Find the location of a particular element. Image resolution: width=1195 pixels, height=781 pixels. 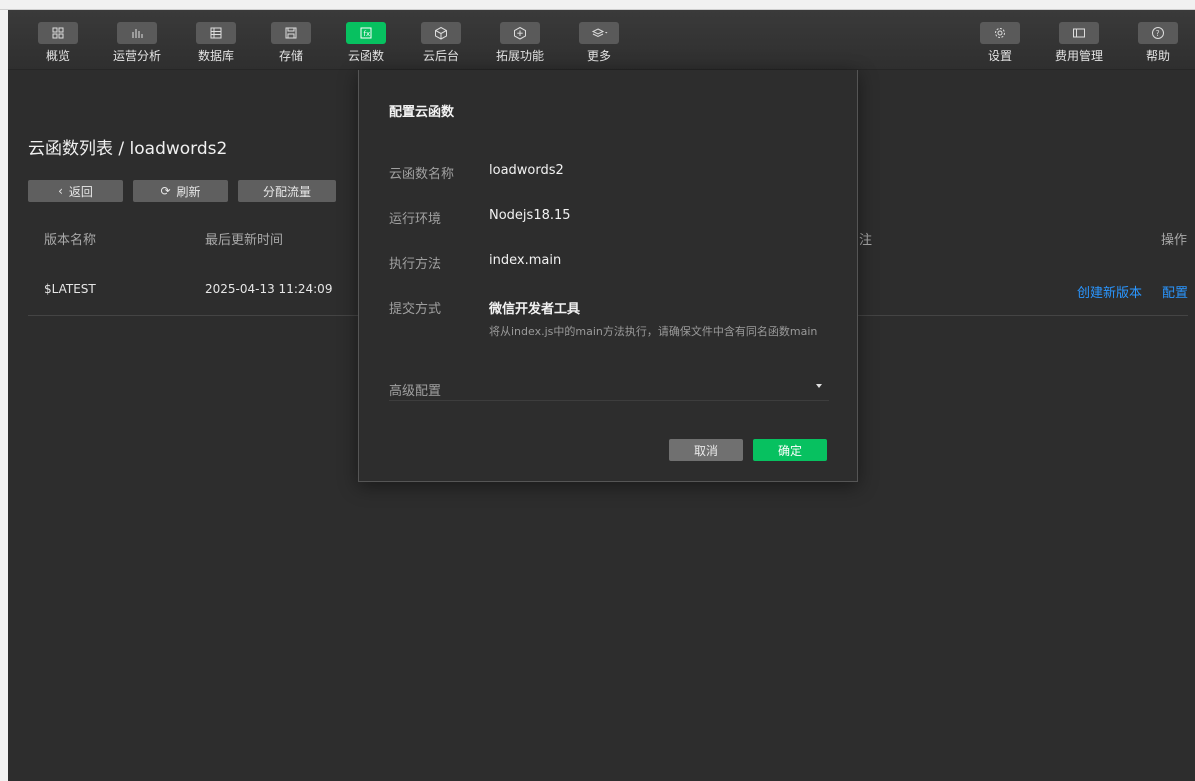

extension-icon is located at coordinates (520, 33).